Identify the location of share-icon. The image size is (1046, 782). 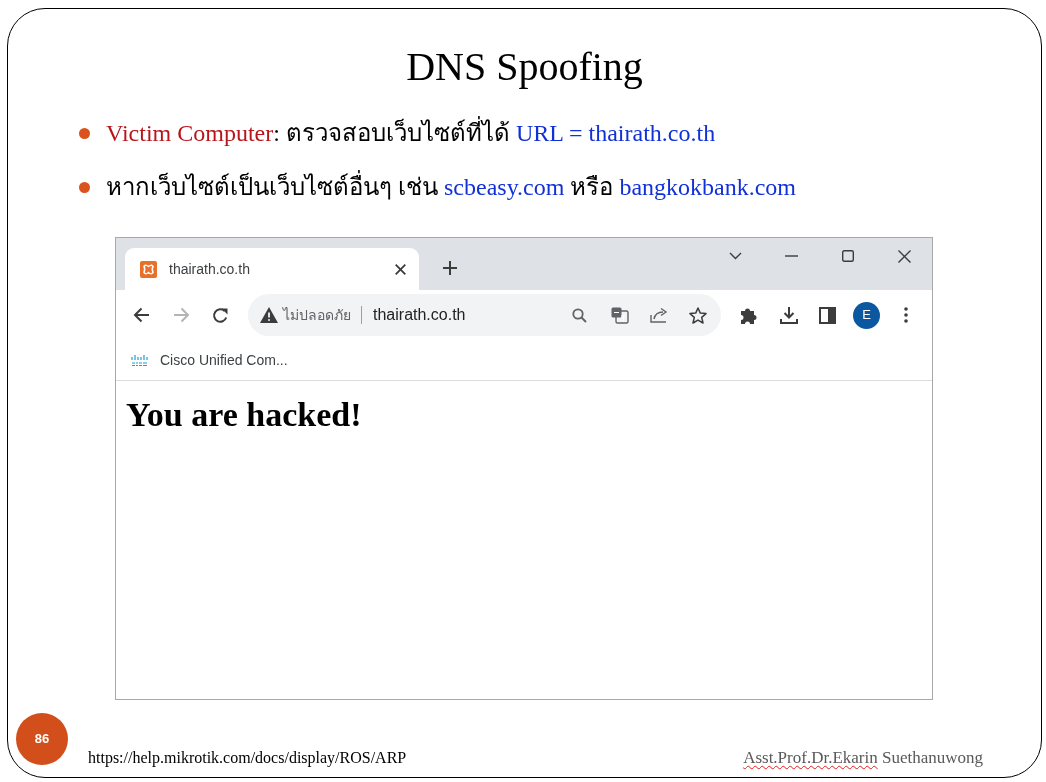
(659, 315).